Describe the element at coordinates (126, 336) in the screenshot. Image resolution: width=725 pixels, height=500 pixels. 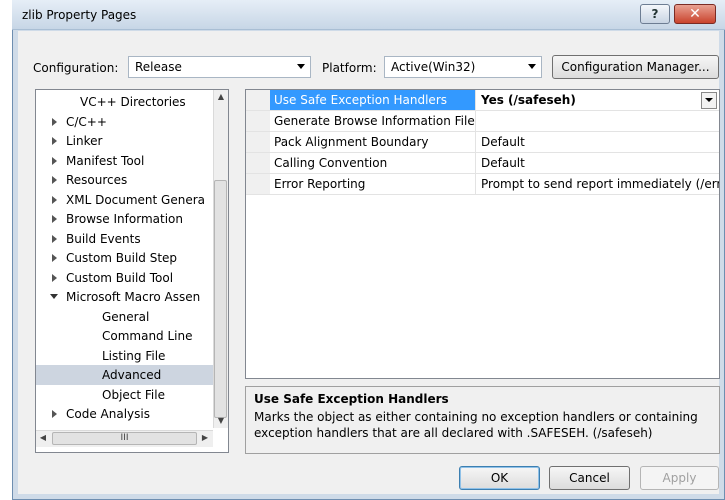
I see `tree-item: Command Line` at that location.